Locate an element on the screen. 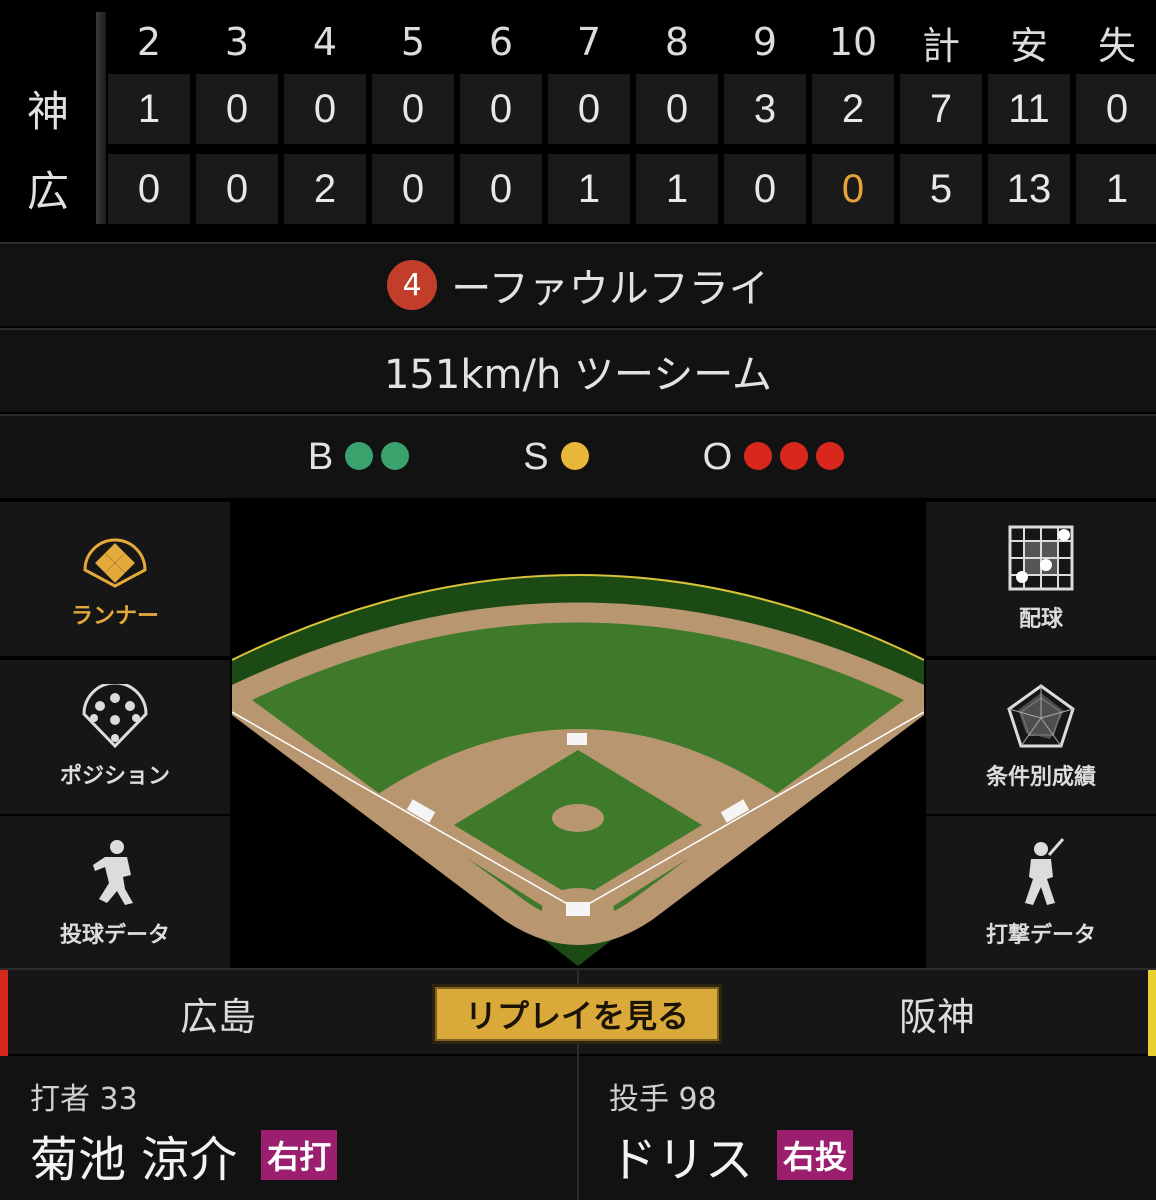 This screenshot has height=1200, width=1156. score-cell: 5 is located at coordinates (941, 189).